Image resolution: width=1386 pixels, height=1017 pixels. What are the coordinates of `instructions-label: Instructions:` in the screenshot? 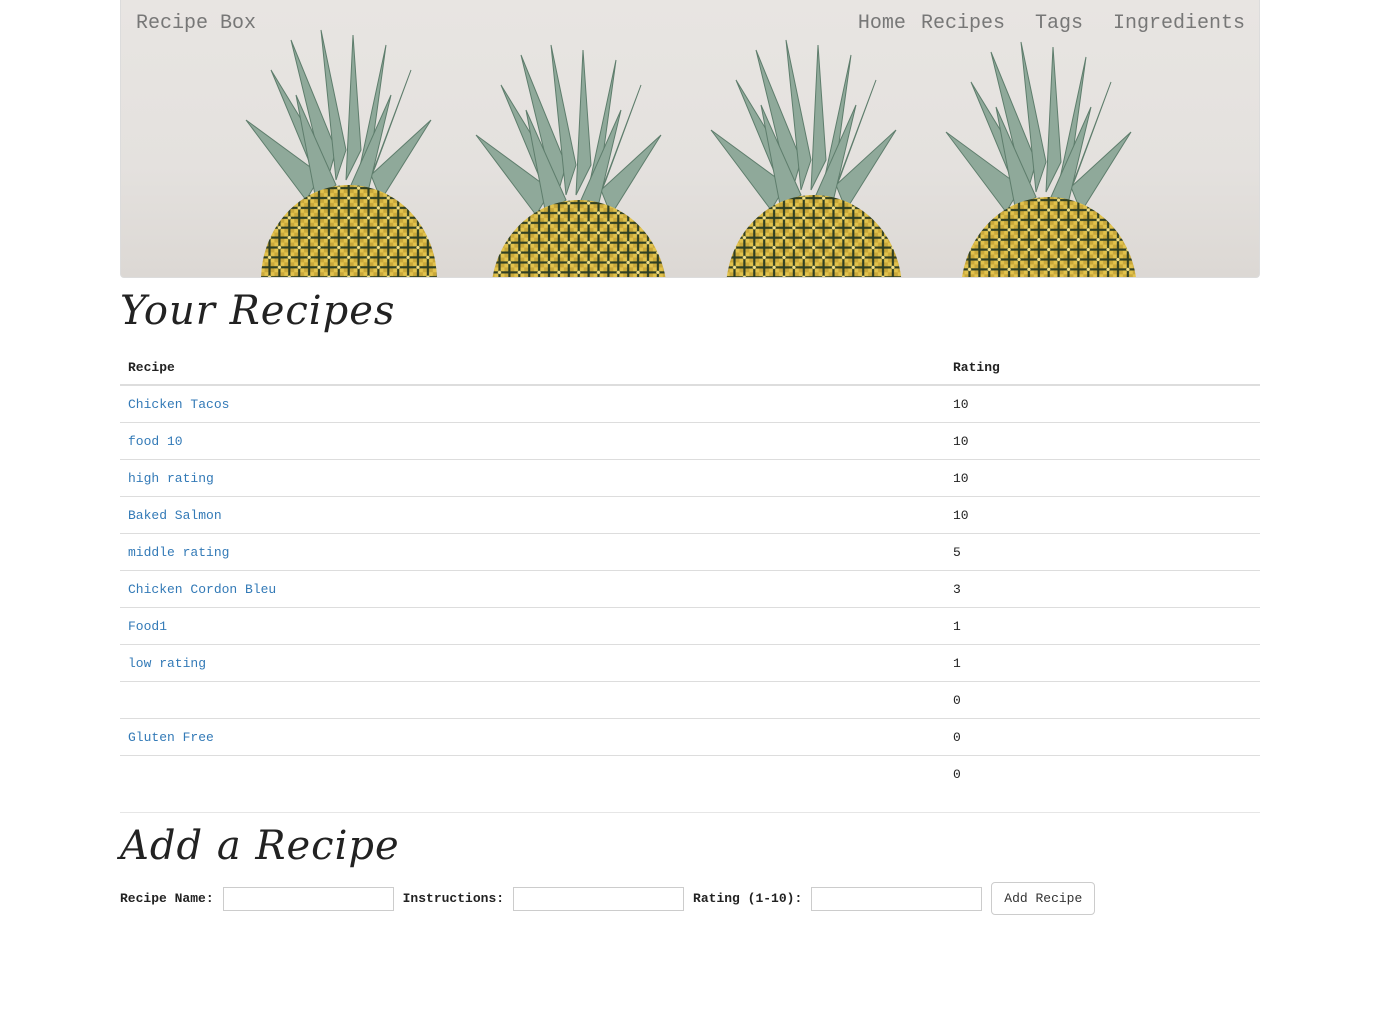 It's located at (453, 898).